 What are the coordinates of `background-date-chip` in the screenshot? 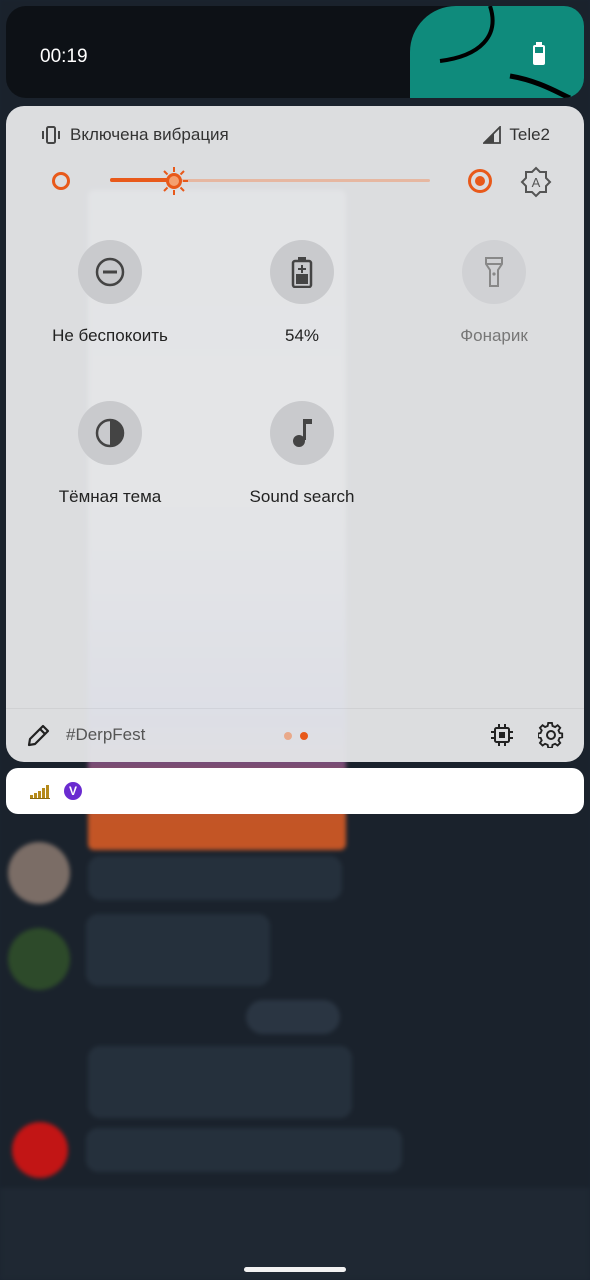 It's located at (293, 1017).